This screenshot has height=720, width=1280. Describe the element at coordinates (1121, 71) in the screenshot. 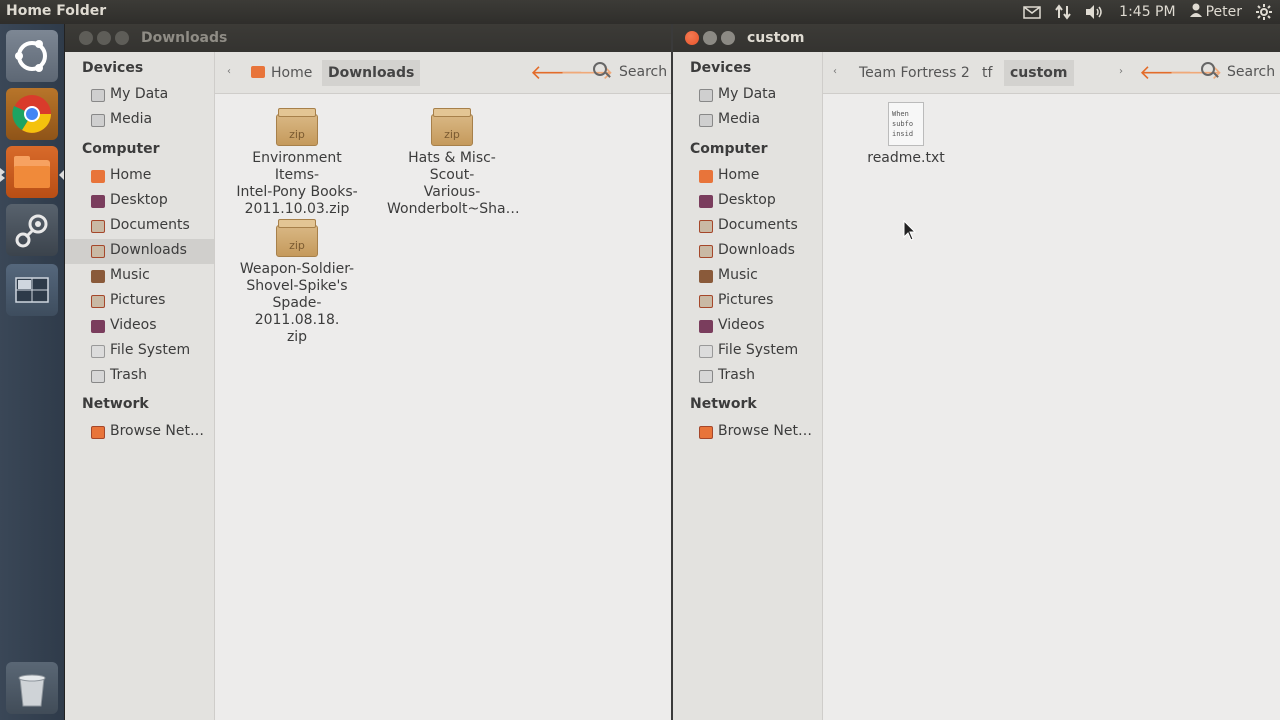

I see `breadcrumb-scroll-right: ›` at that location.